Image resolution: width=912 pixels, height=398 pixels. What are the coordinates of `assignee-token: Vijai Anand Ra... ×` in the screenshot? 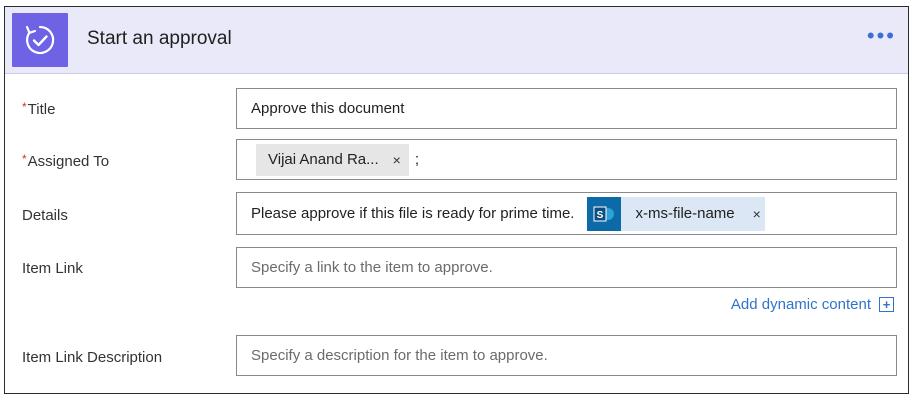 It's located at (332, 159).